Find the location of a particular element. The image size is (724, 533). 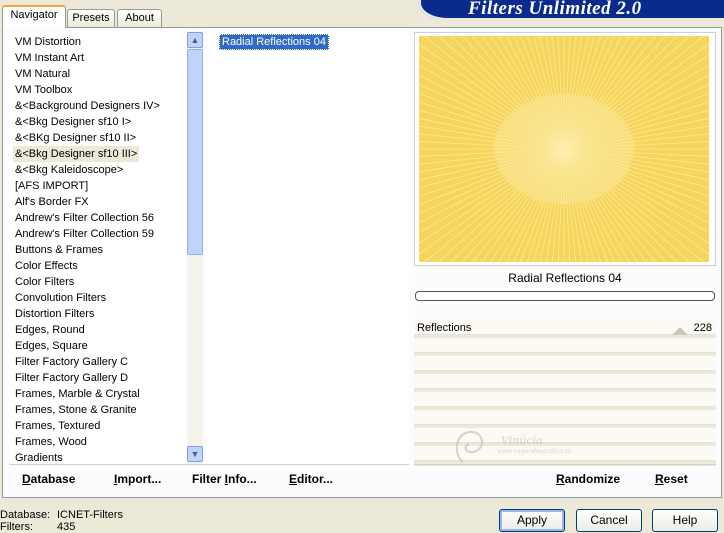

app-title: Filters Unlimited 2.0 is located at coordinates (555, 9).